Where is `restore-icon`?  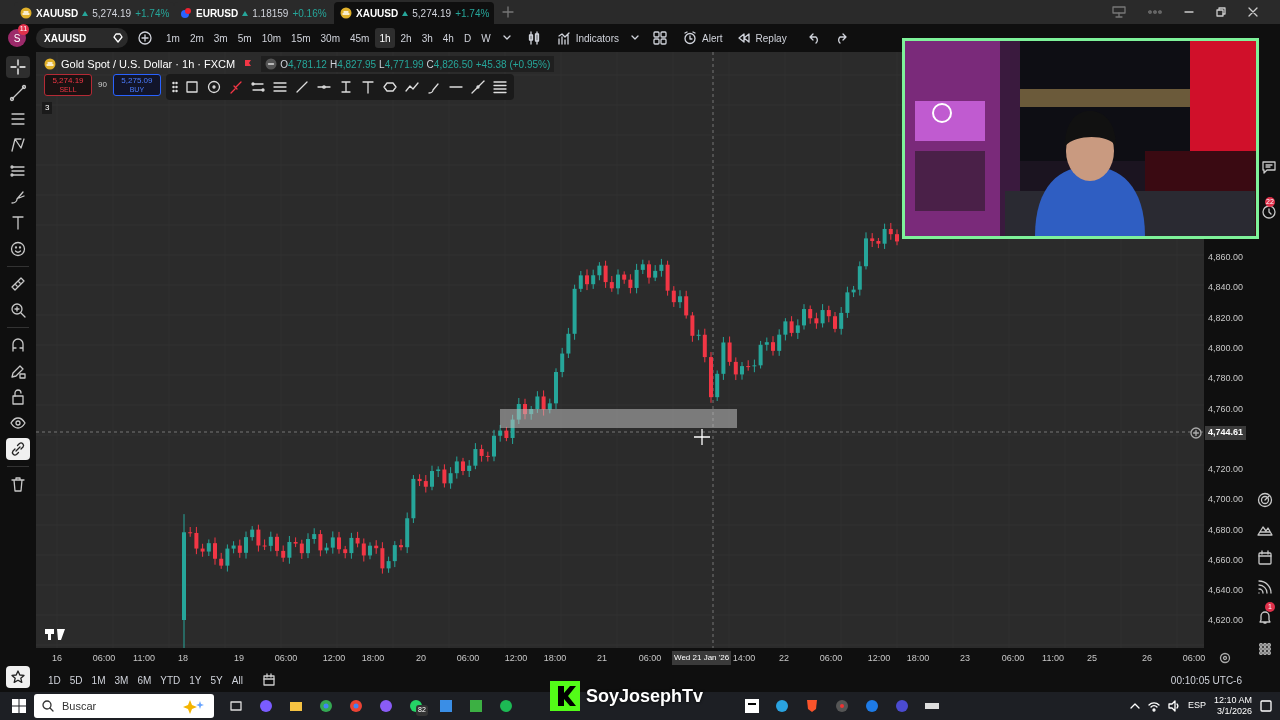 restore-icon is located at coordinates (1221, 12).